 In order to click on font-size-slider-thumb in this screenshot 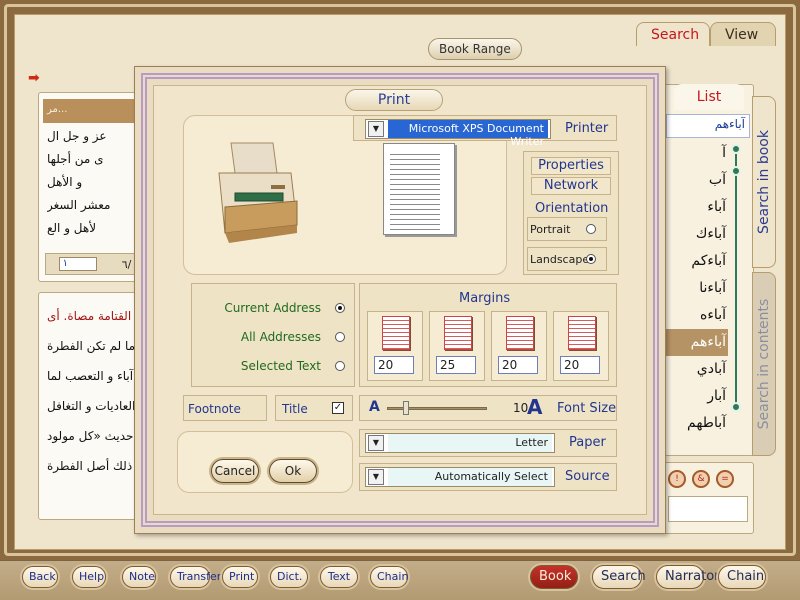, I will do `click(406, 408)`.